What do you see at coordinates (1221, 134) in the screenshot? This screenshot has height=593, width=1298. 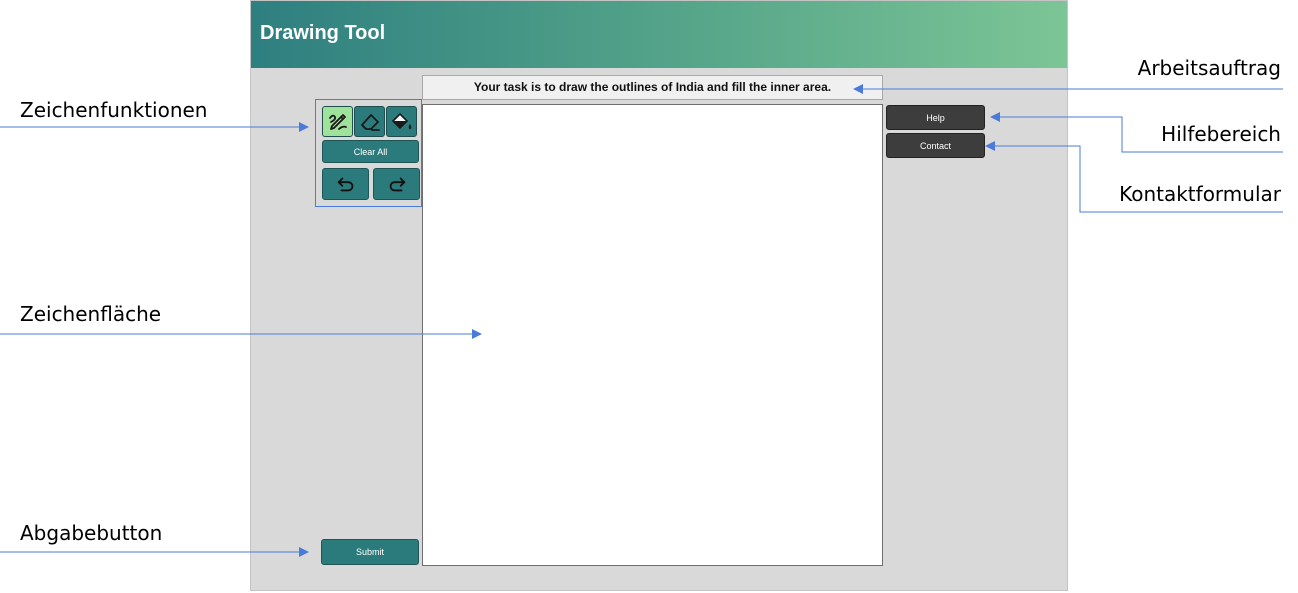 I see `callout-help-area: Hilfebereich` at bounding box center [1221, 134].